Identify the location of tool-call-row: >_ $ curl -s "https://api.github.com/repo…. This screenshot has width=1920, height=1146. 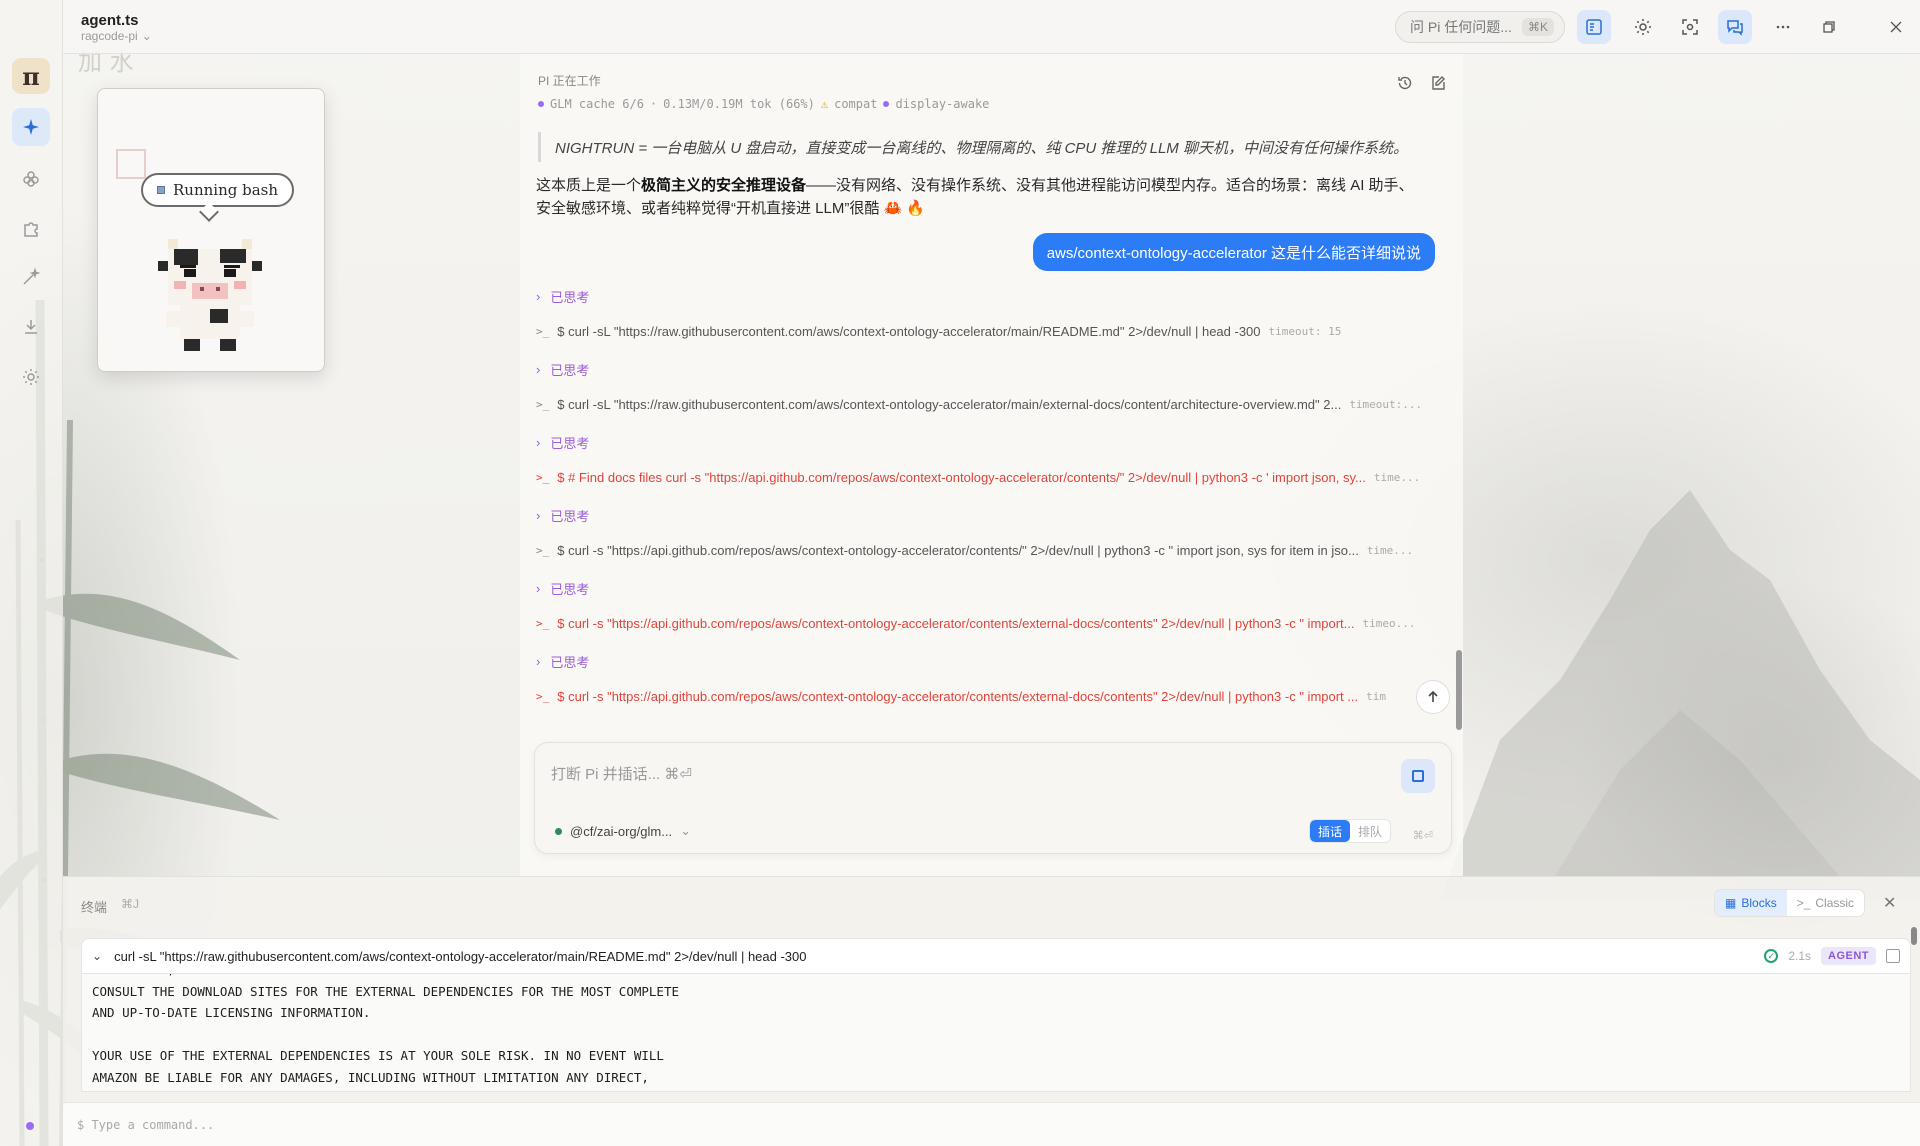
(986, 550).